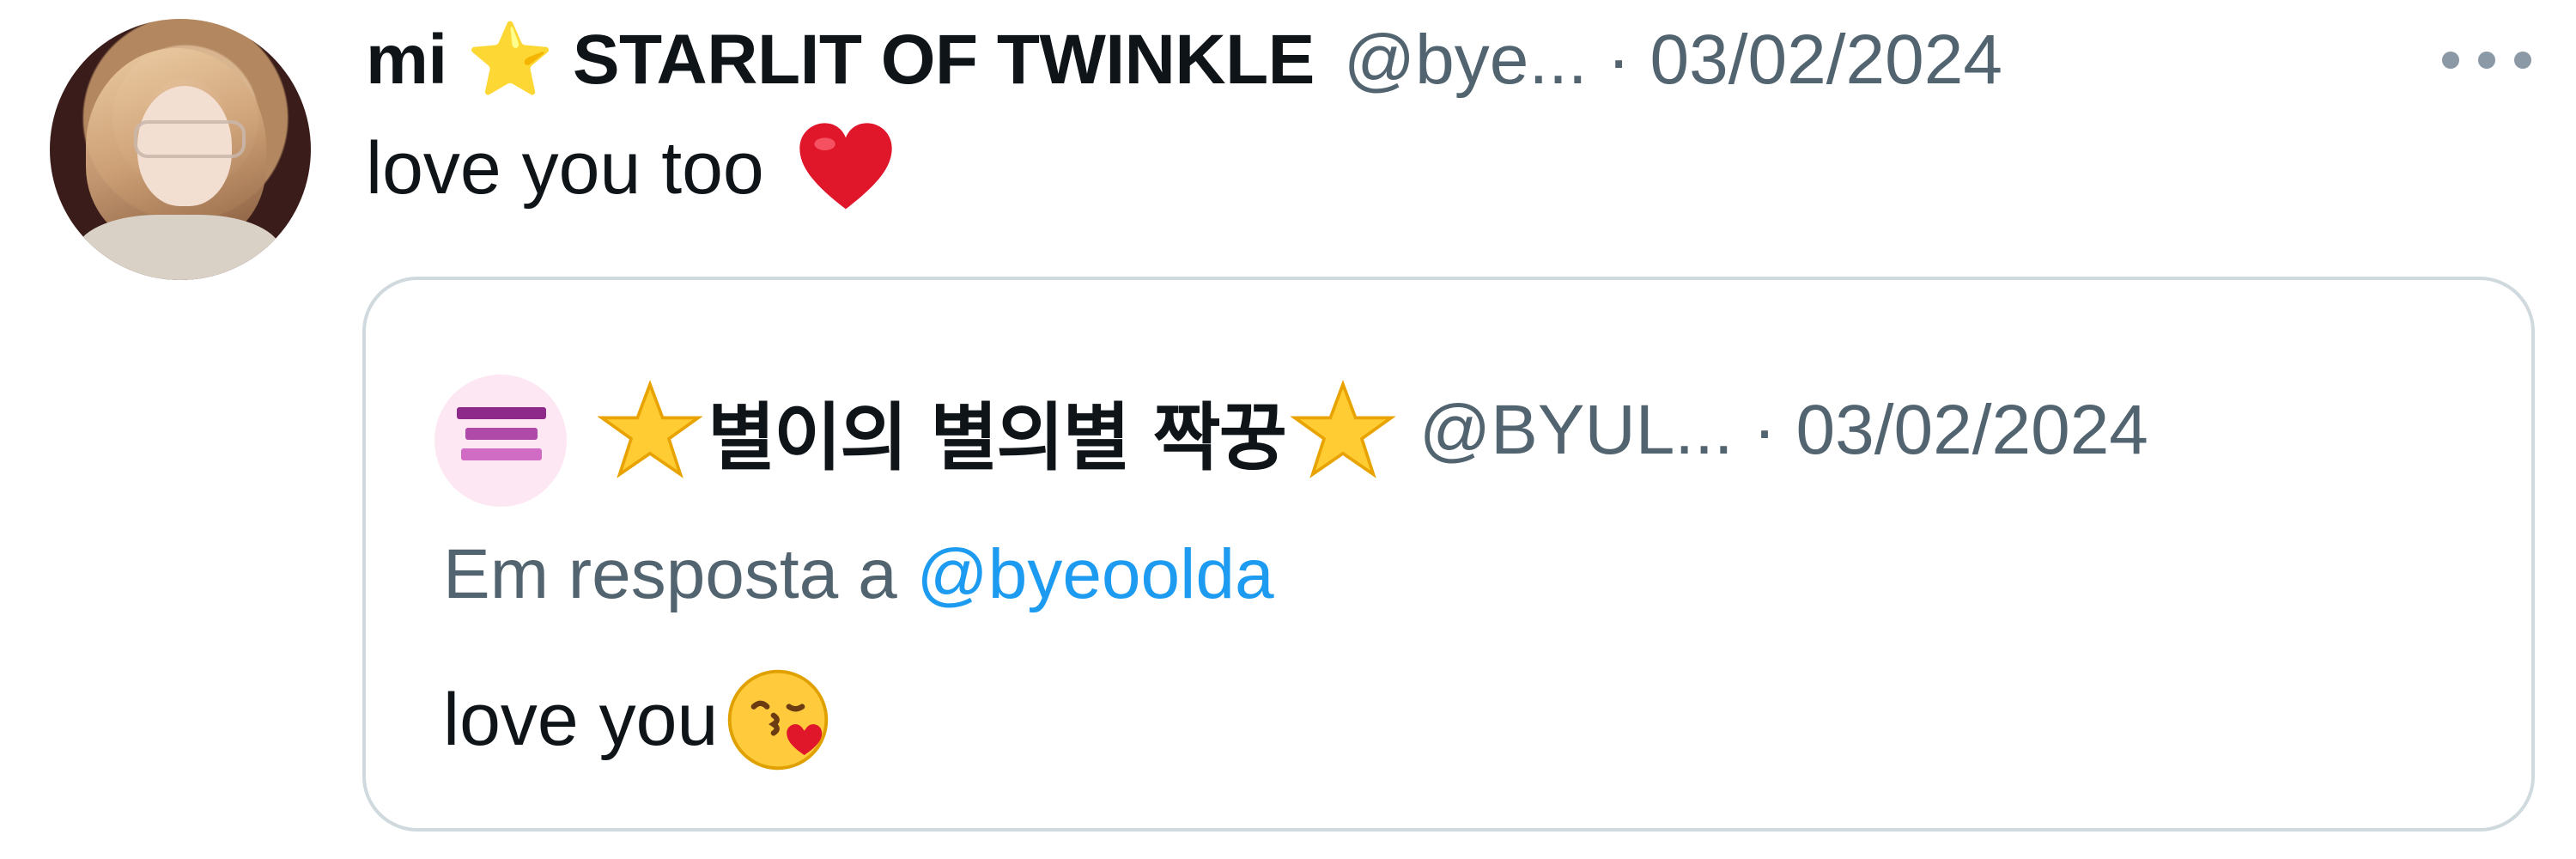 The height and width of the screenshot is (859, 2576). I want to click on reply-prefix: Em resposta a, so click(670, 574).